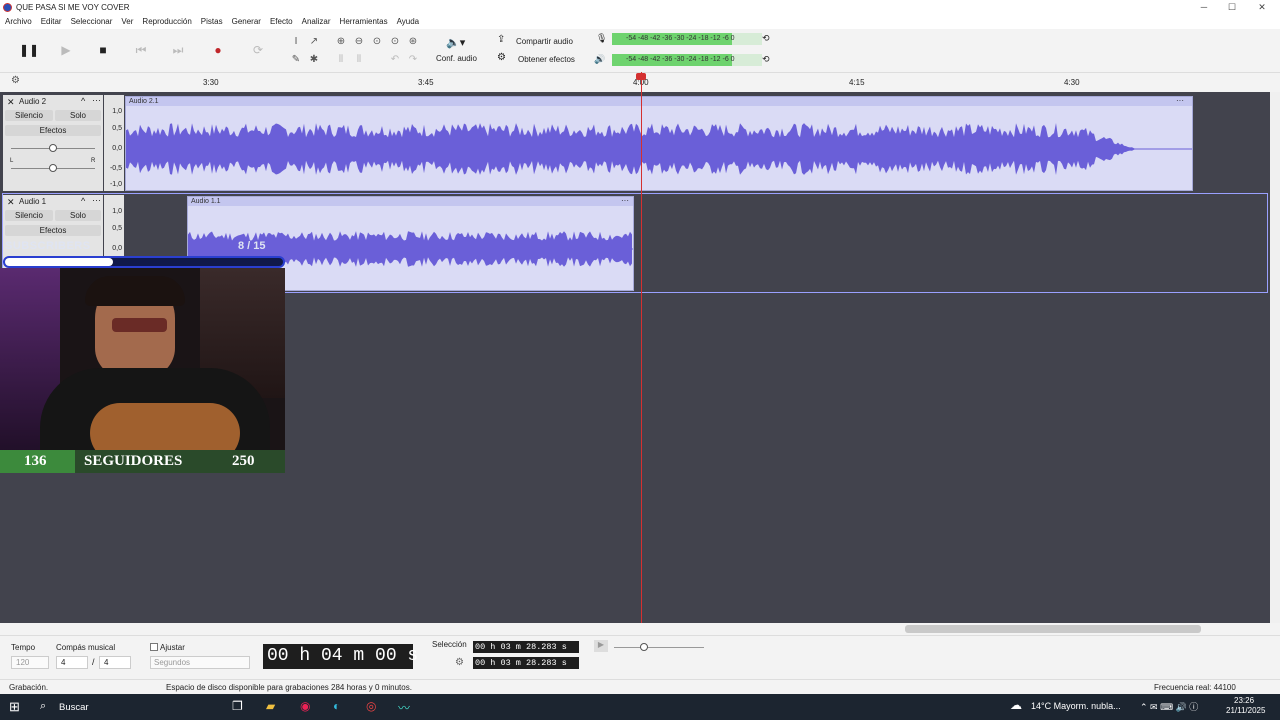  What do you see at coordinates (456, 58) in the screenshot?
I see `audio-setup-button: Conf. audio` at bounding box center [456, 58].